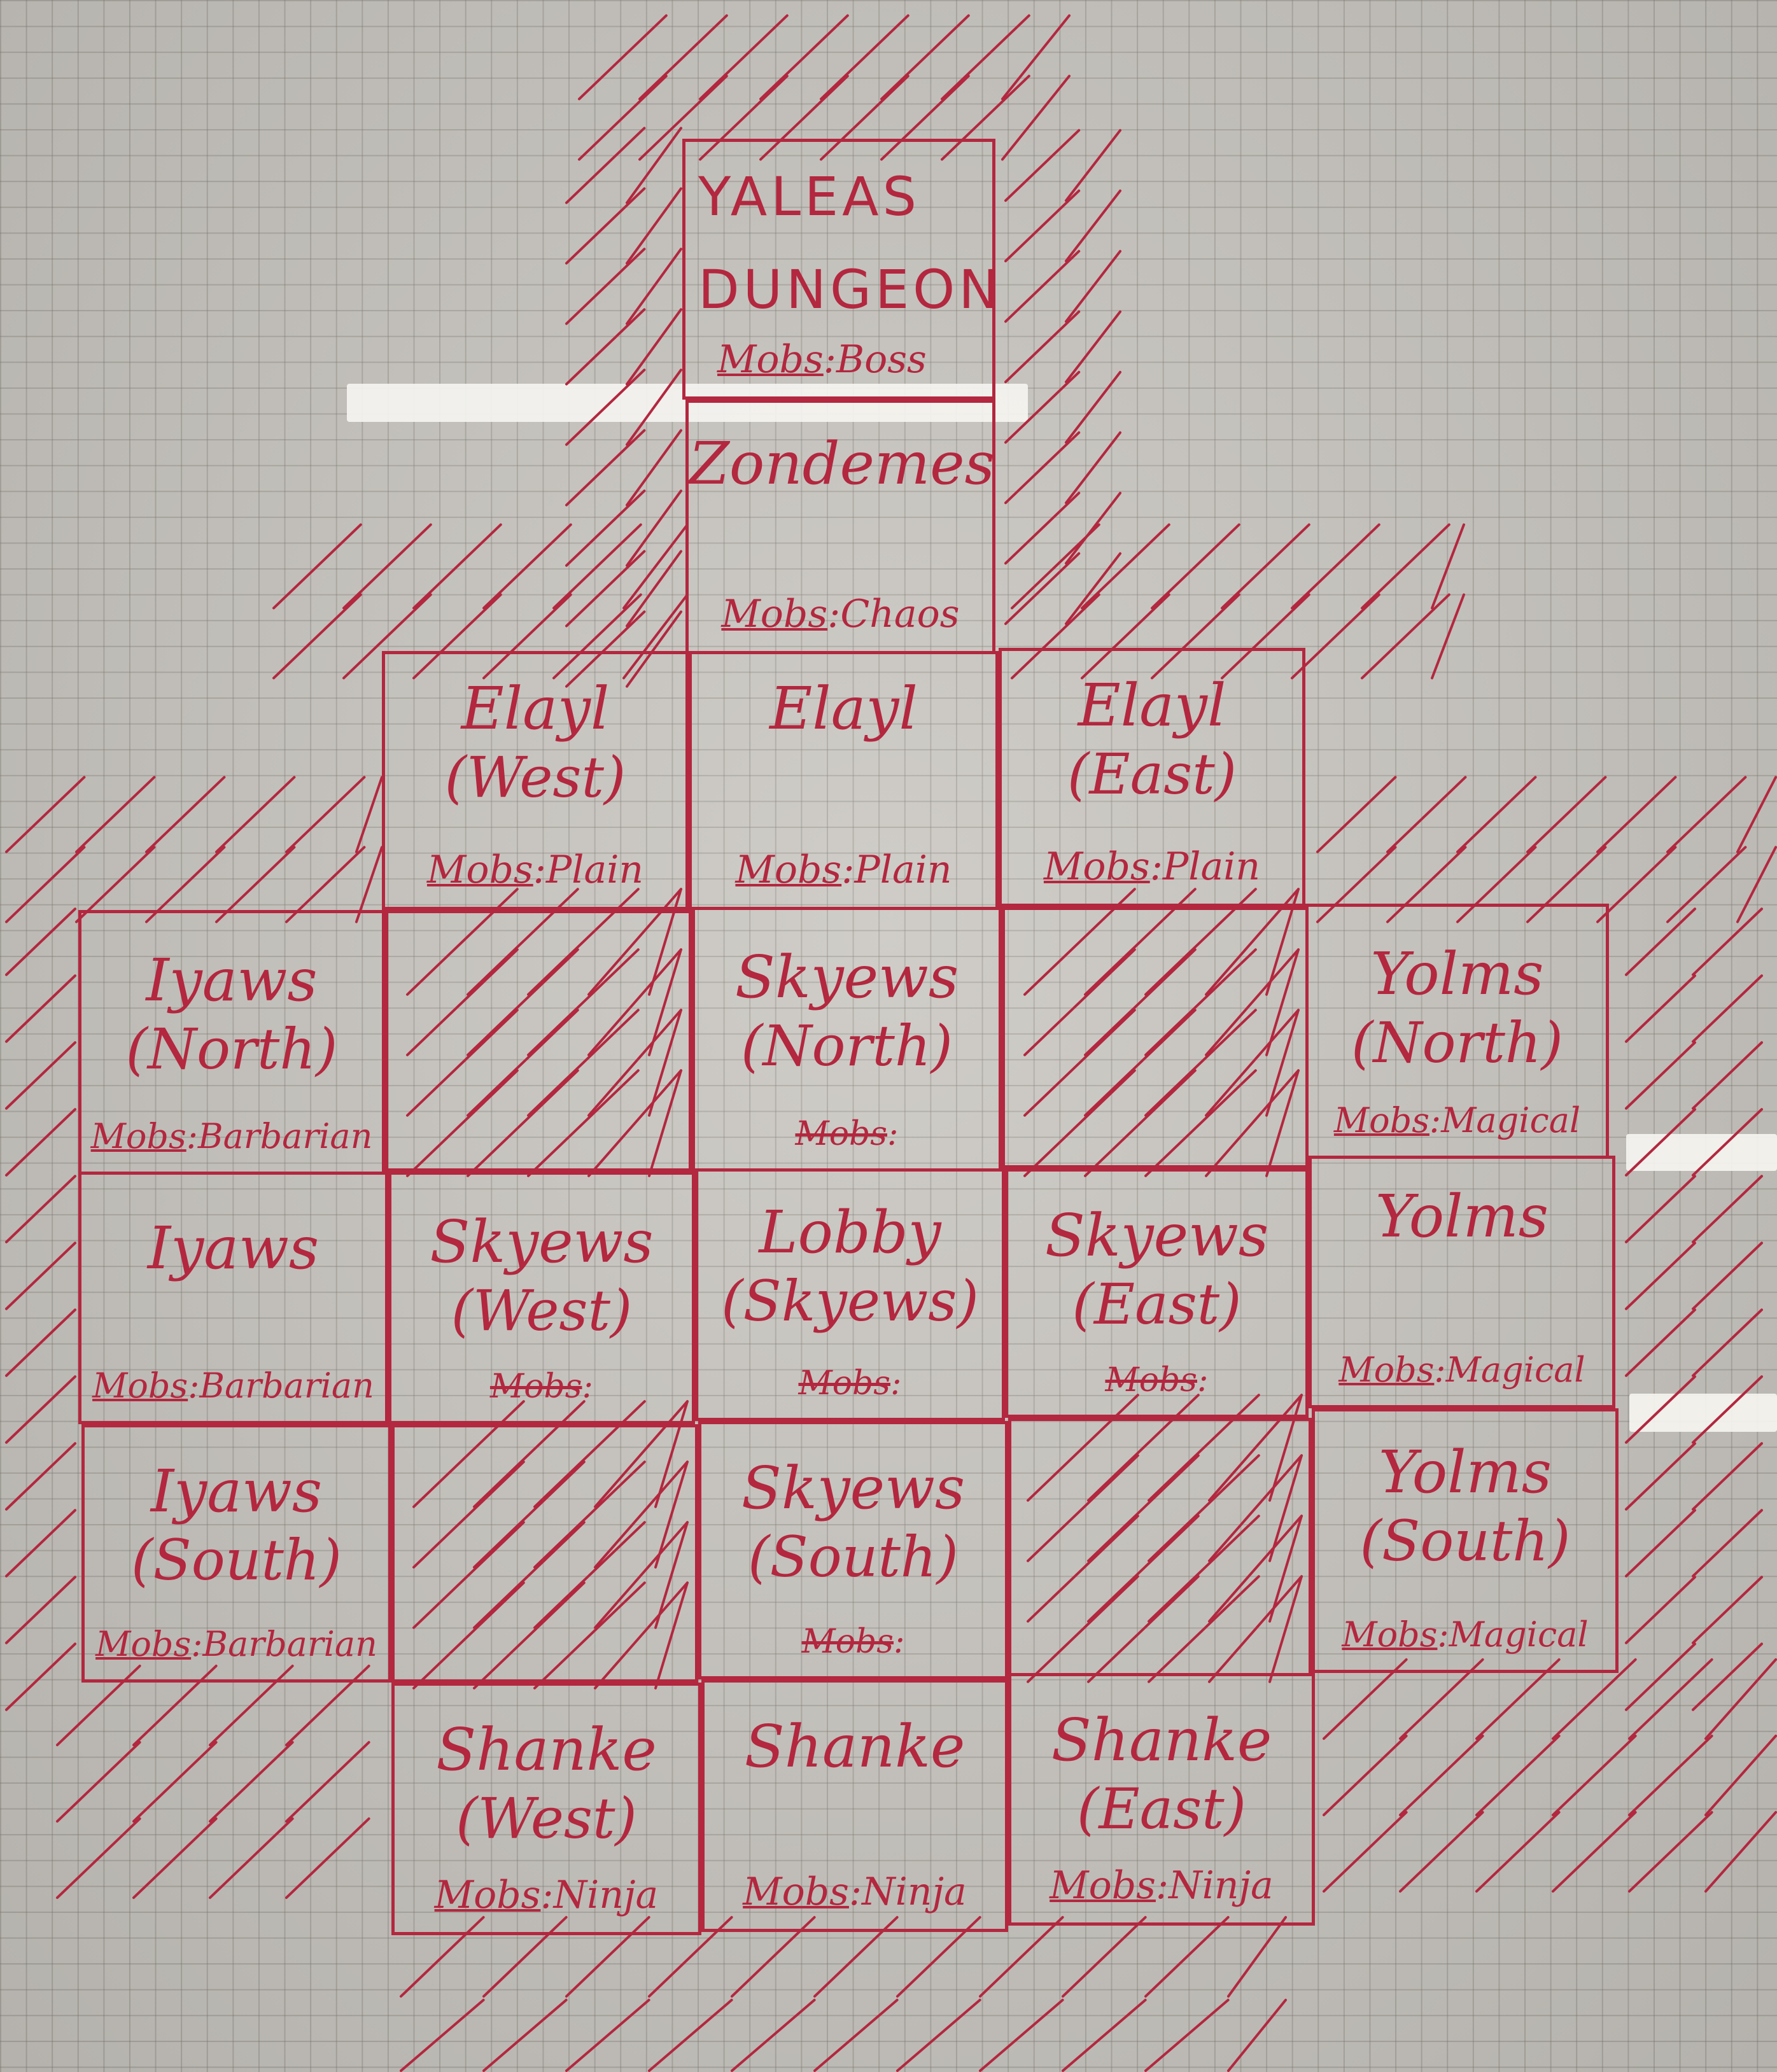 The image size is (1777, 2072). Describe the element at coordinates (900, 614) in the screenshot. I see `mobs-value: Chaos` at that location.